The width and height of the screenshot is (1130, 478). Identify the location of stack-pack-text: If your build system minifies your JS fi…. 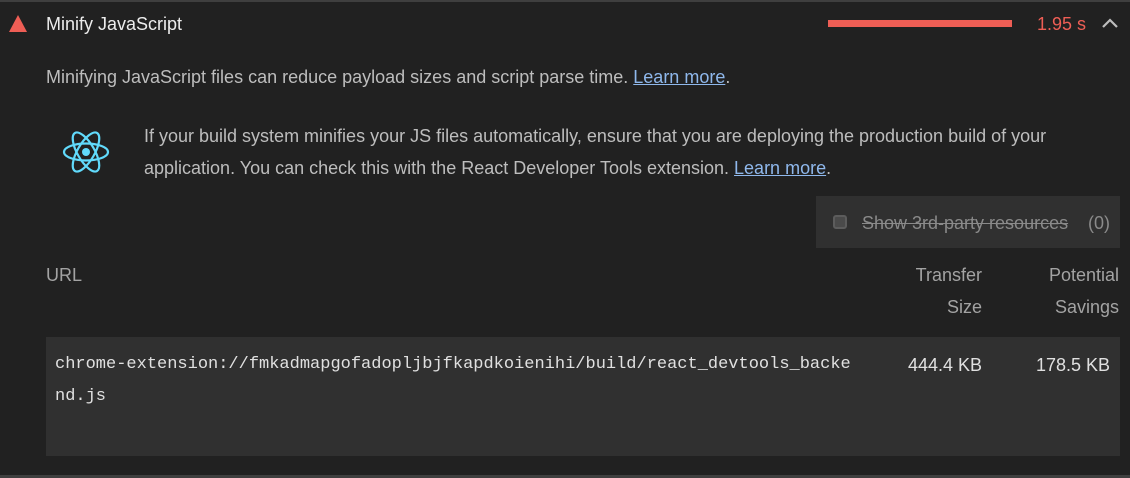
(595, 152).